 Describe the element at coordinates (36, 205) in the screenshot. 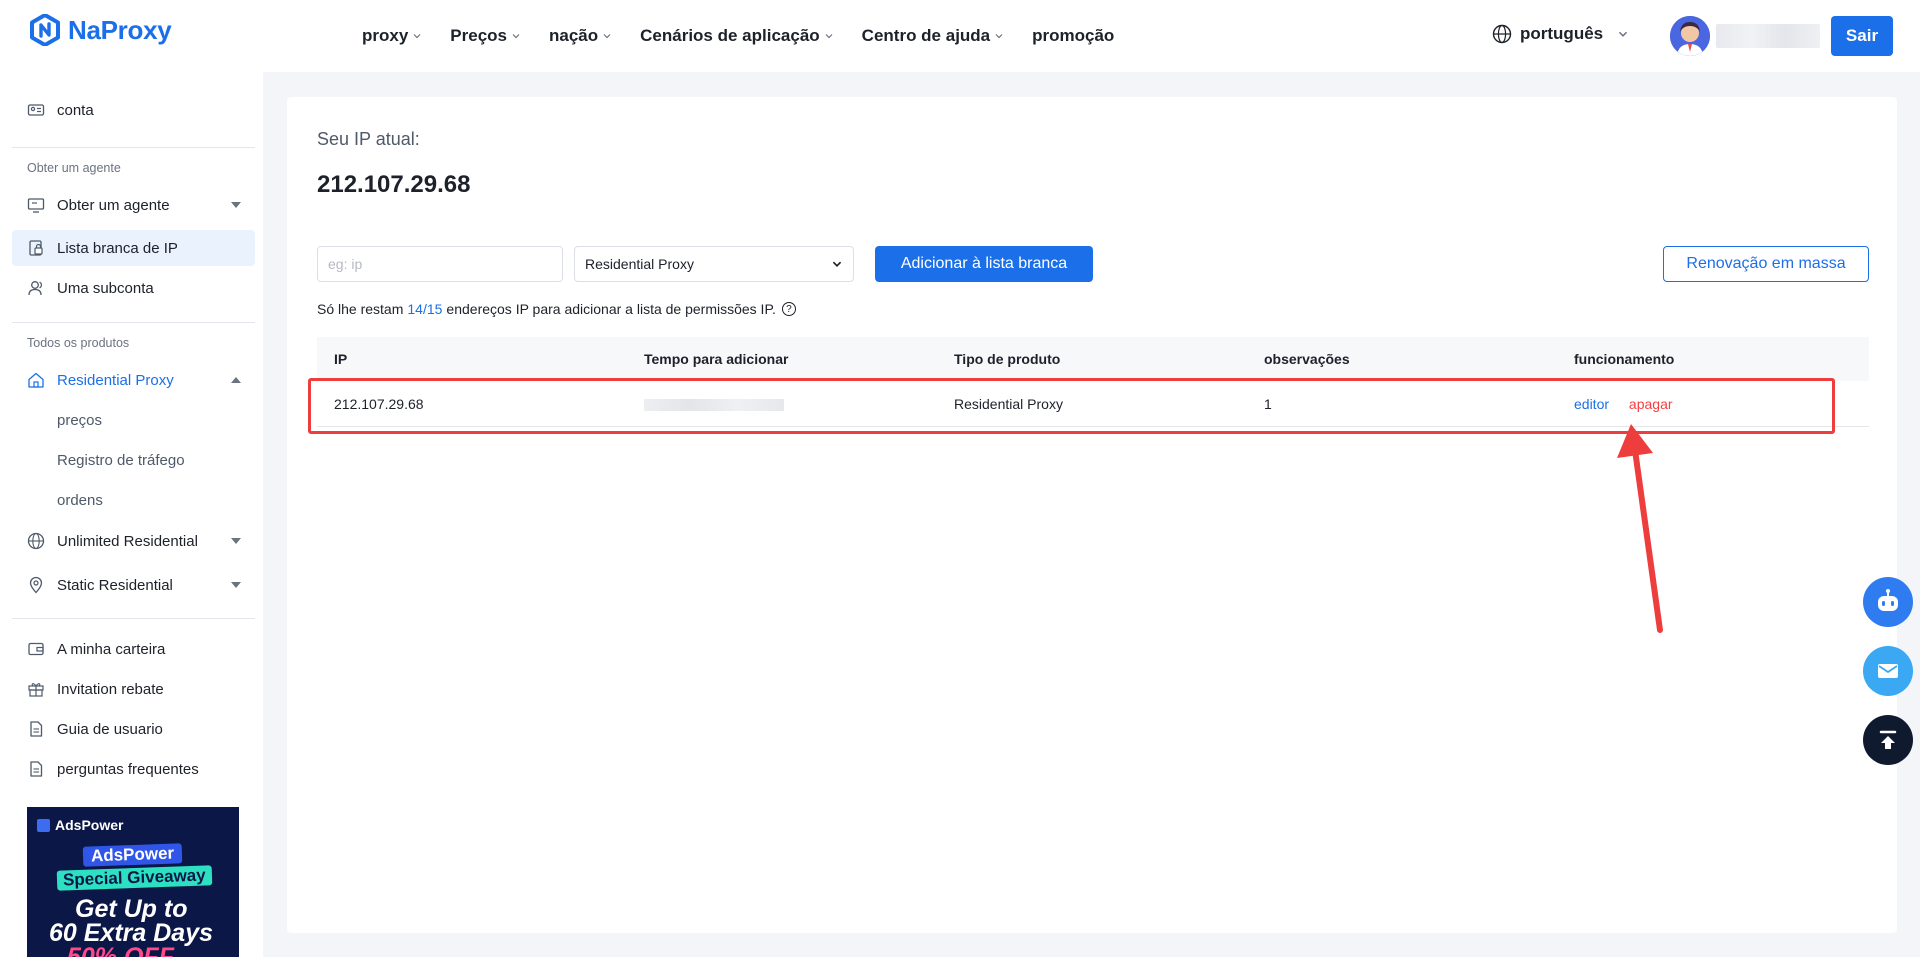

I see `monitor-icon` at that location.